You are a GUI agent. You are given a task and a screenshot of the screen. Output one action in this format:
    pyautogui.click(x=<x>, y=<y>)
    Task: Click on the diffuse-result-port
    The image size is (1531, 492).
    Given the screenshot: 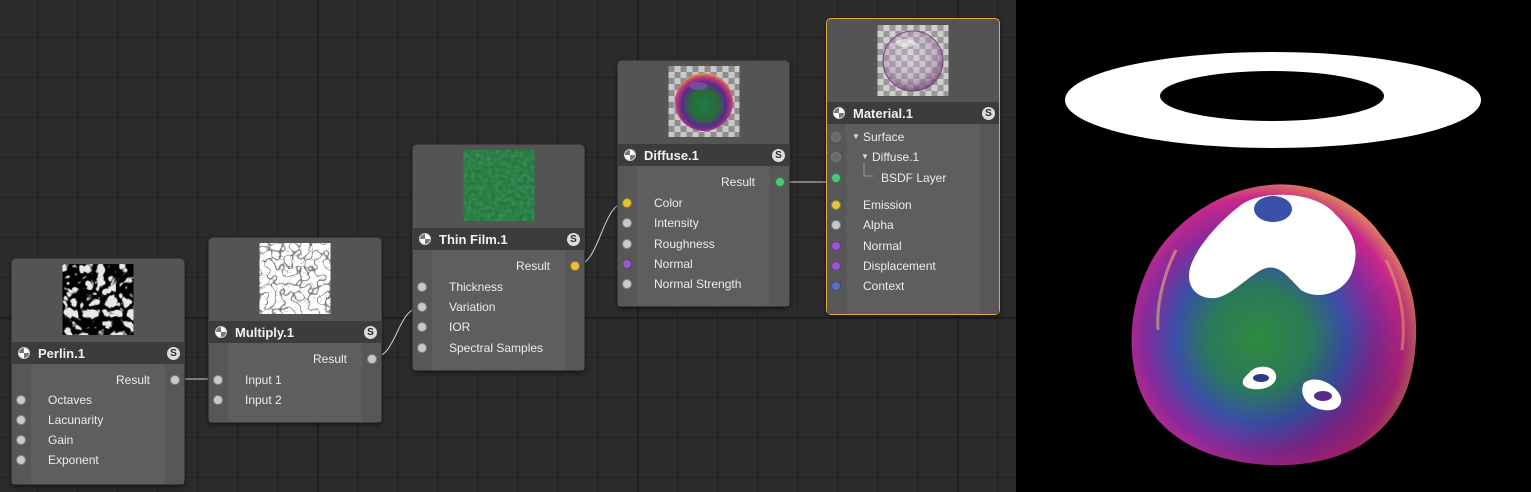 What is the action you would take?
    pyautogui.click(x=780, y=182)
    